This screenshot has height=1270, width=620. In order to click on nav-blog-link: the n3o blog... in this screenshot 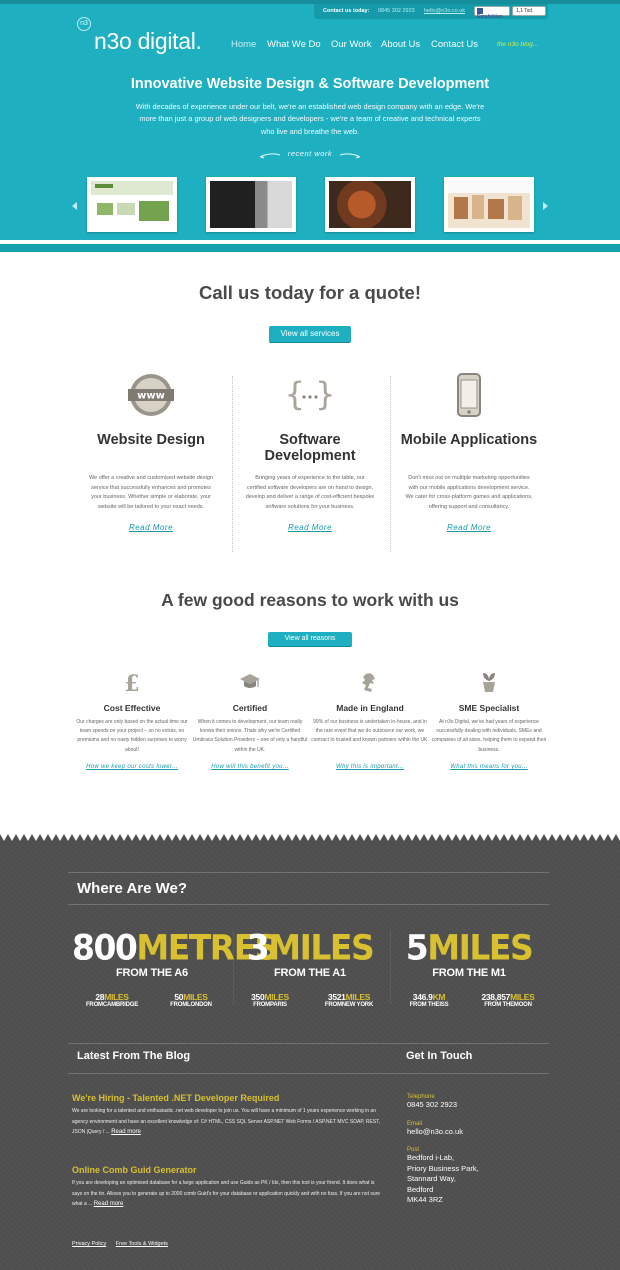, I will do `click(517, 44)`.